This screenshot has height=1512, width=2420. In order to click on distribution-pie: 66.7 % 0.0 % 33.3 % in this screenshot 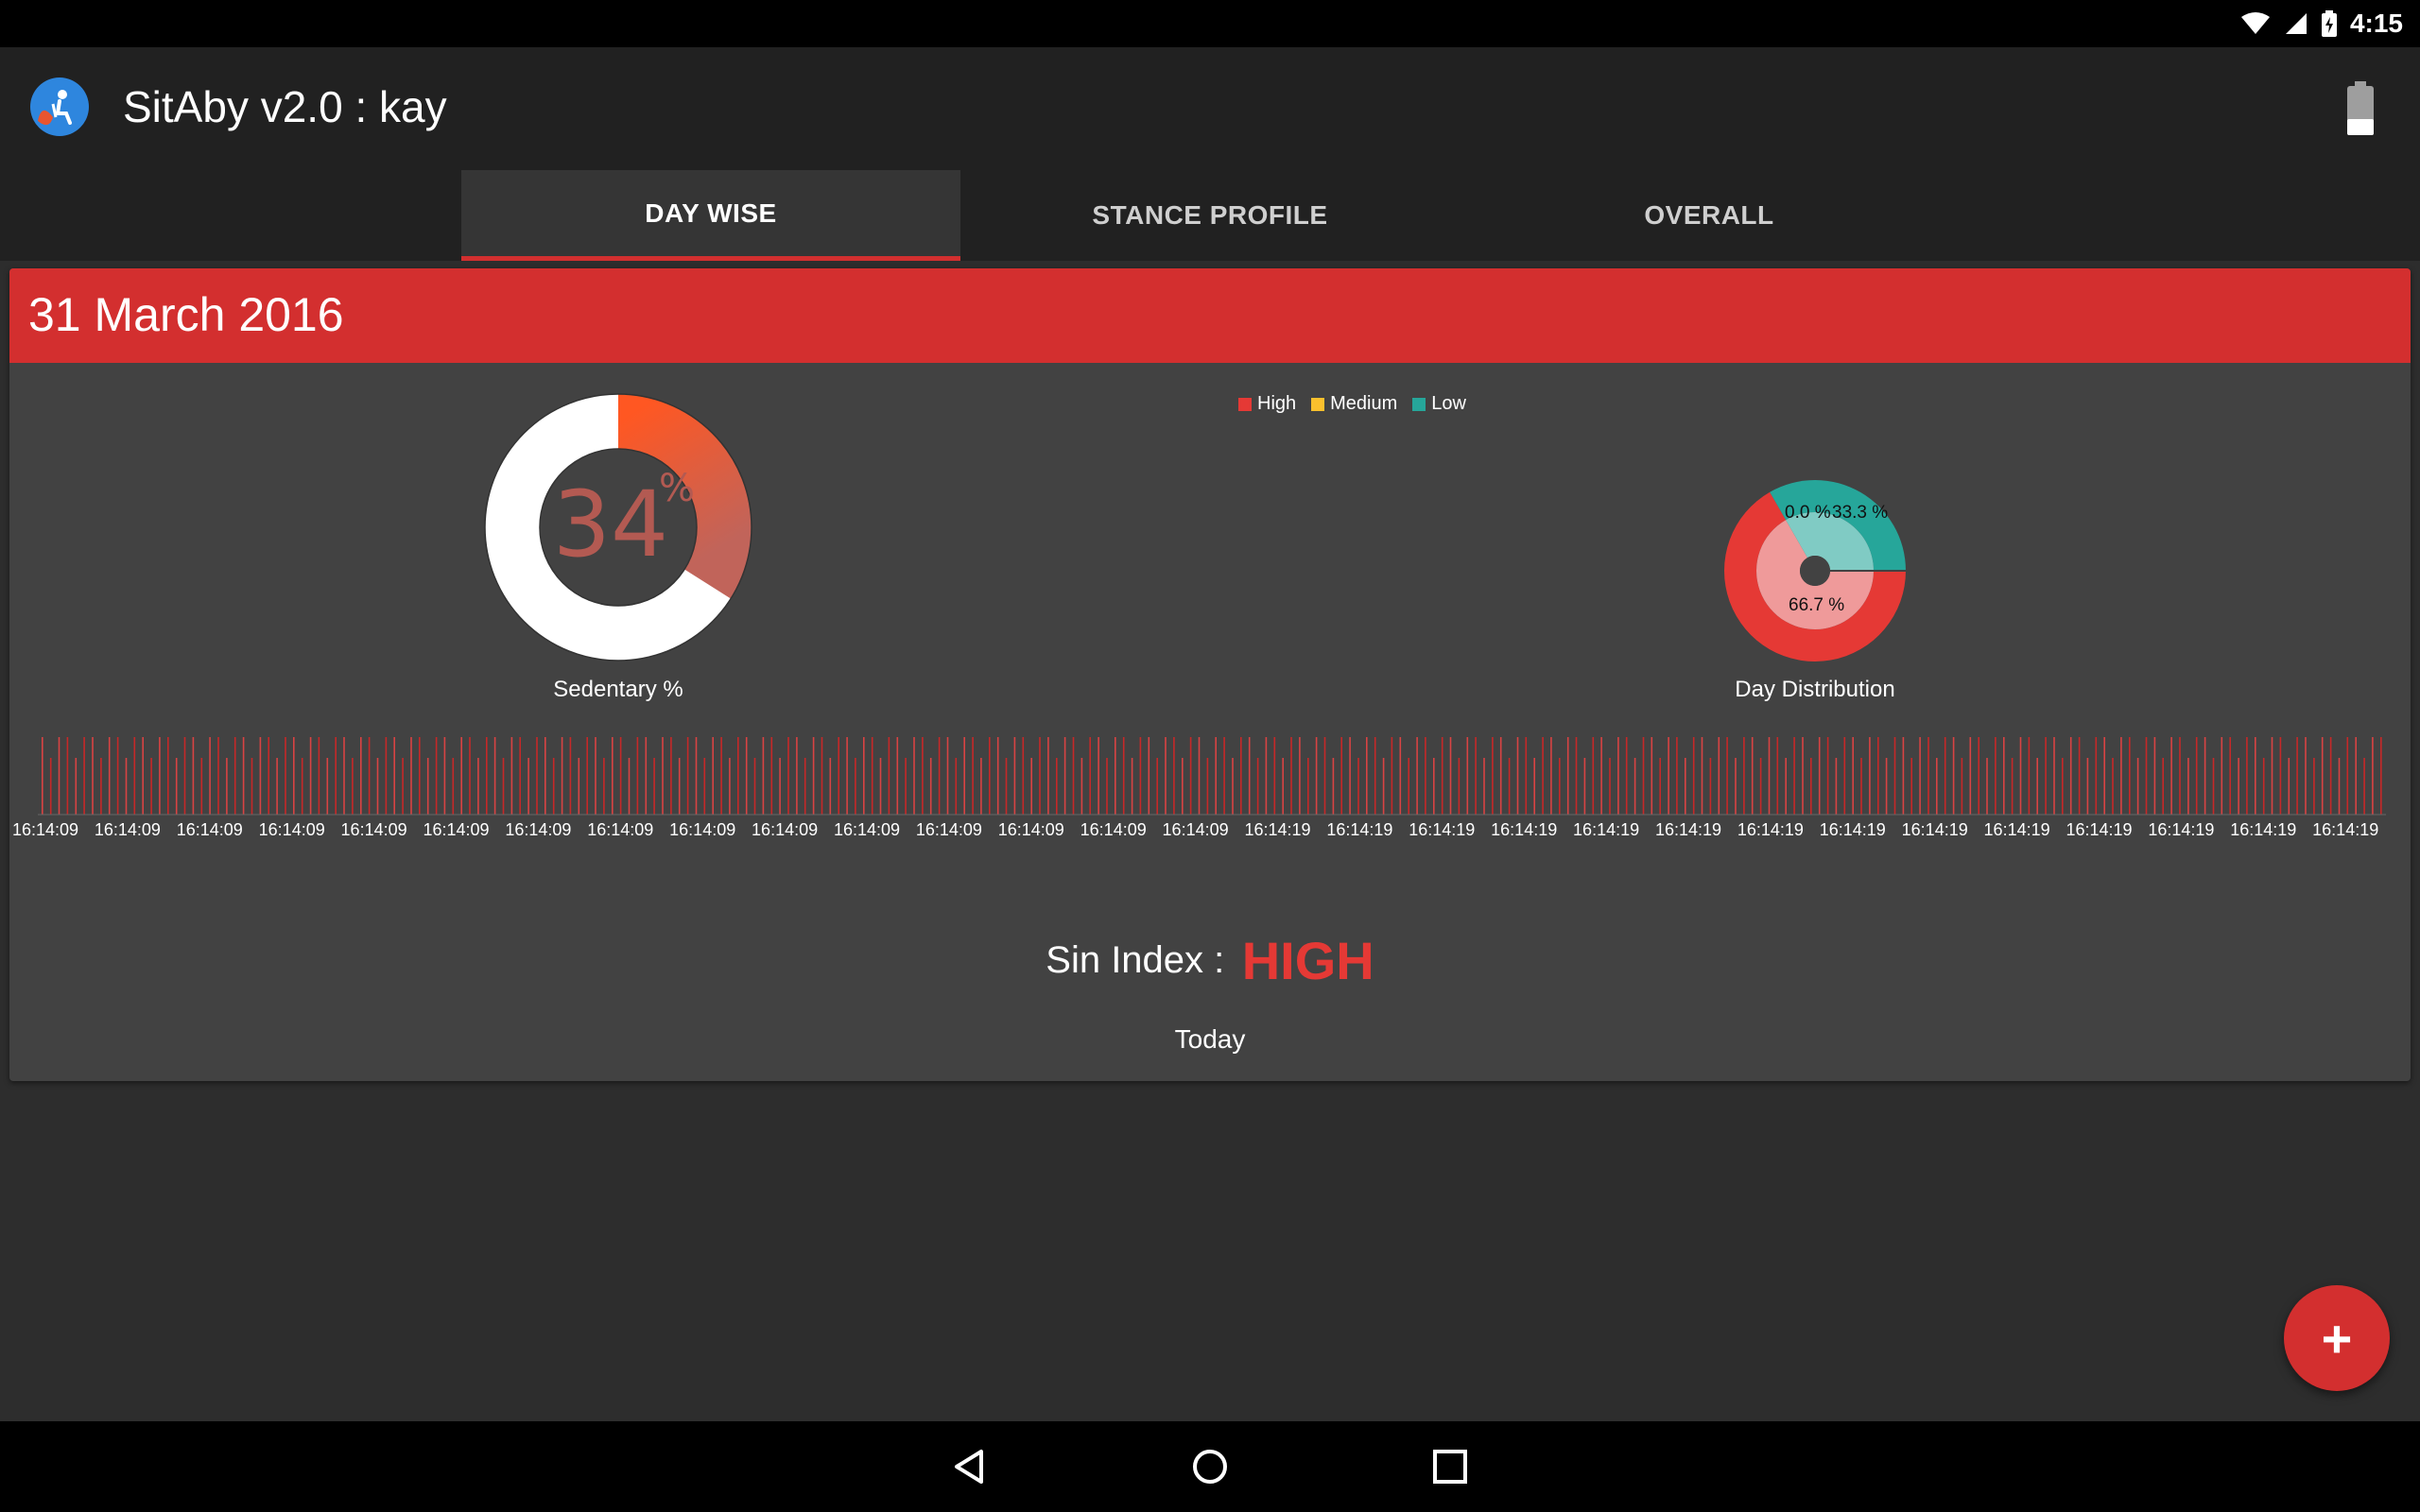, I will do `click(1815, 571)`.